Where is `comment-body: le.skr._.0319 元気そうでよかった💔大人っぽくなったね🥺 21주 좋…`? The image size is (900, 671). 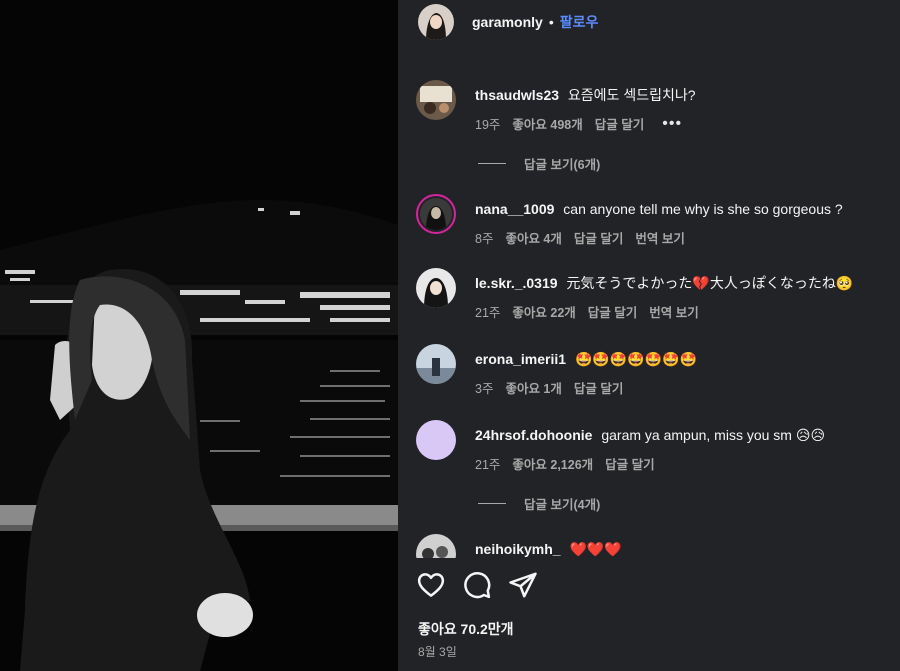 comment-body: le.skr._.0319 元気そうでよかった💔大人っぽくなったね🥺 21주 좋… is located at coordinates (685, 297).